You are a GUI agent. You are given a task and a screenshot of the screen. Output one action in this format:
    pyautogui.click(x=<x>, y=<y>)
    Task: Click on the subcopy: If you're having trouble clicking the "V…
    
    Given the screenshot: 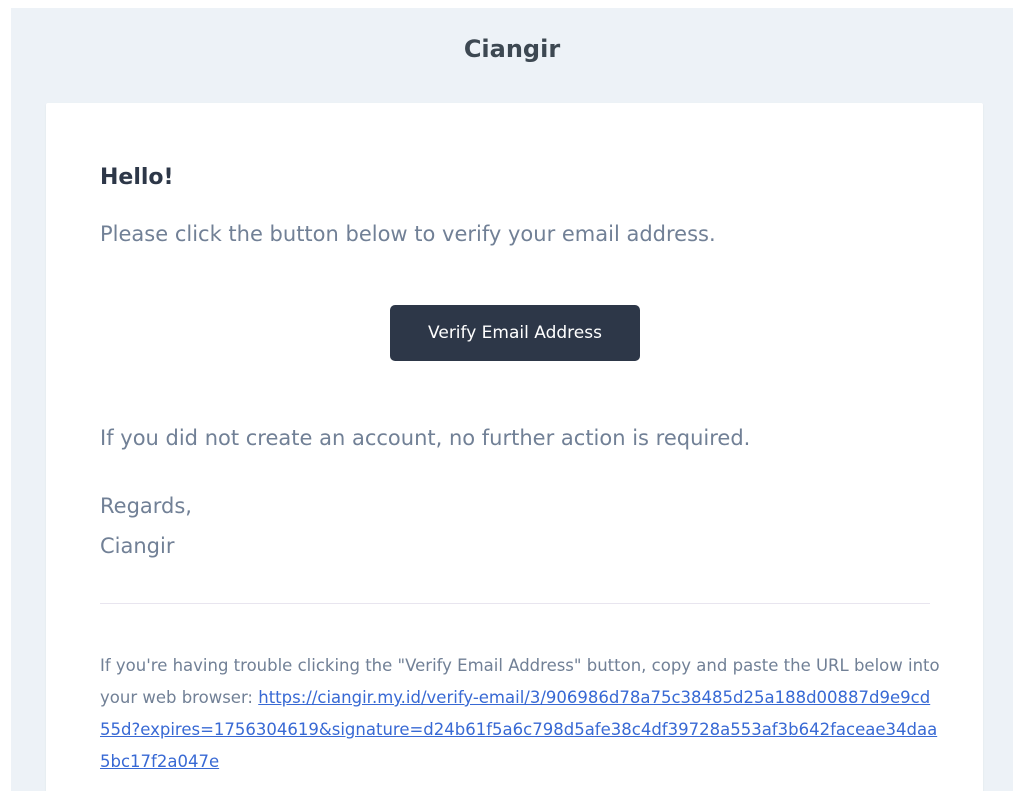 What is the action you would take?
    pyautogui.click(x=520, y=714)
    